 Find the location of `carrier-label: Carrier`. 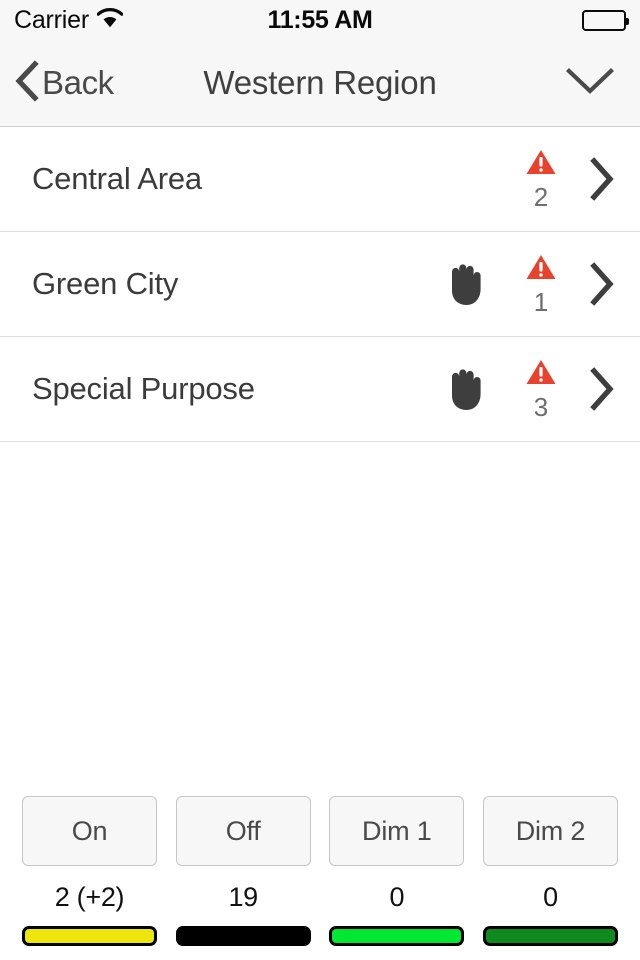

carrier-label: Carrier is located at coordinates (51, 19).